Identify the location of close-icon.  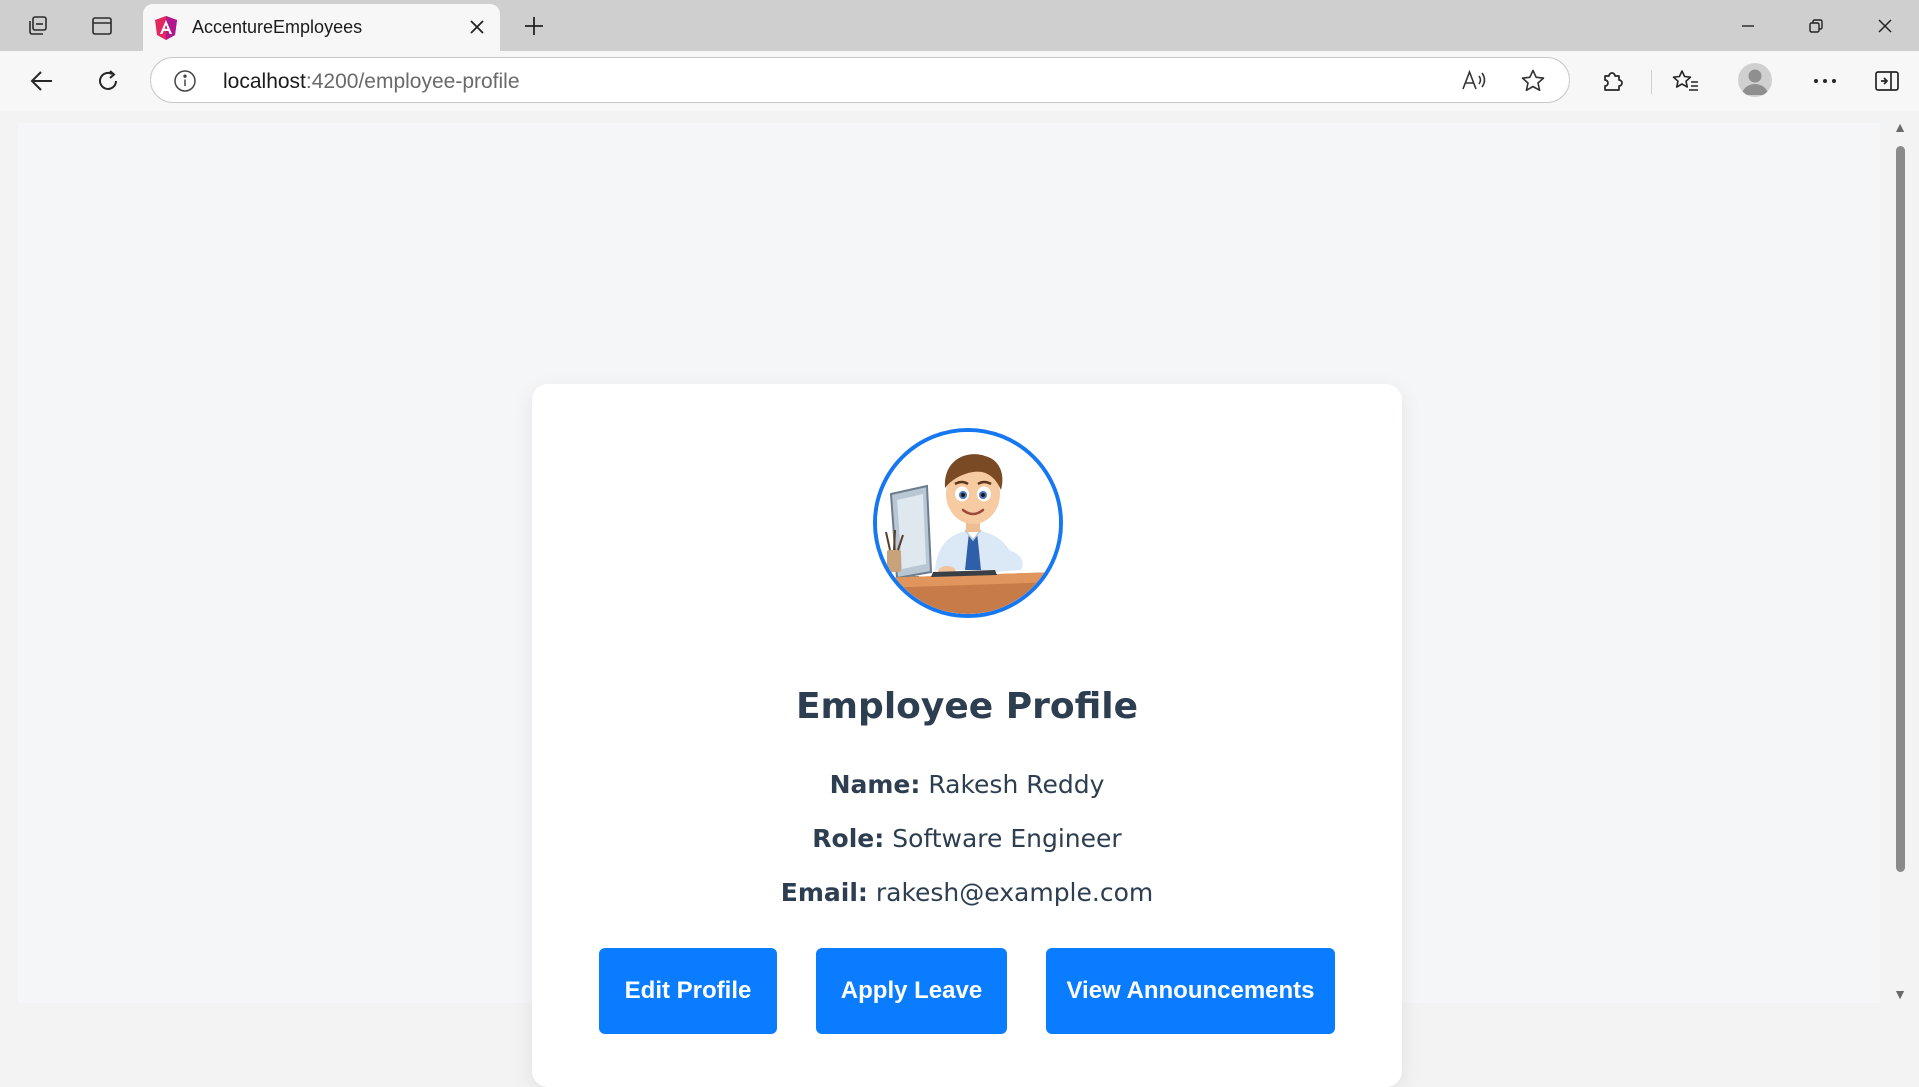
(477, 27).